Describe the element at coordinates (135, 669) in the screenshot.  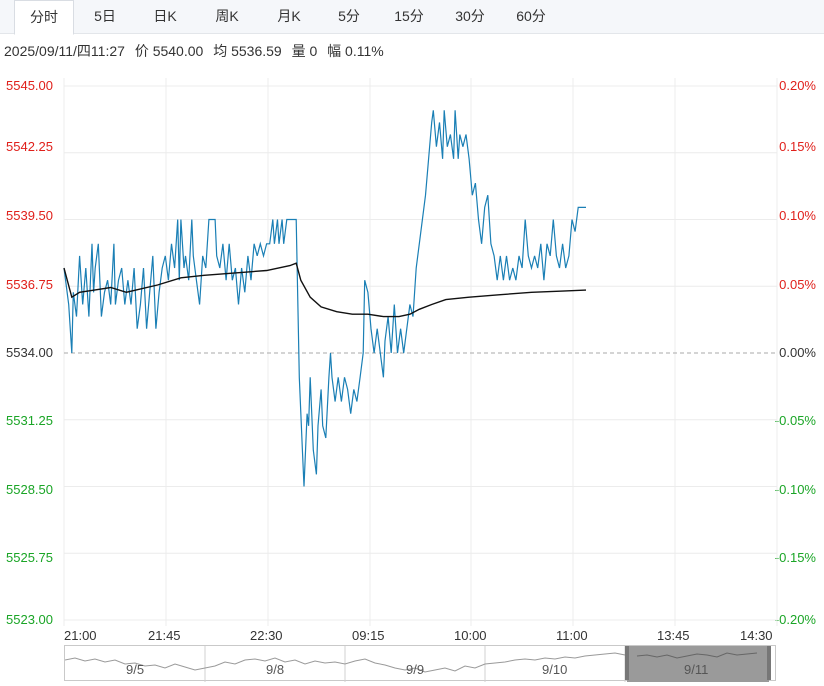
I see `navigator-date-label: 9/5` at that location.